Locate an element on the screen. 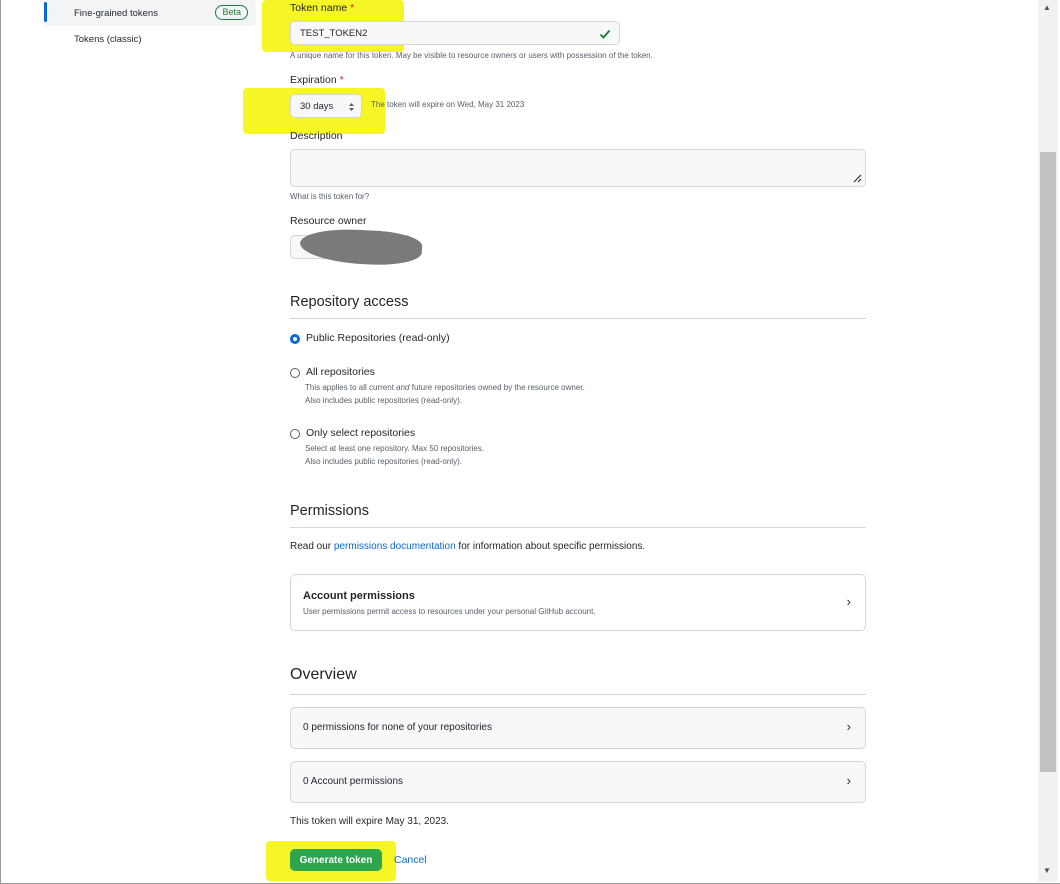 The image size is (1060, 884). scrollbar-thumb is located at coordinates (1048, 462).